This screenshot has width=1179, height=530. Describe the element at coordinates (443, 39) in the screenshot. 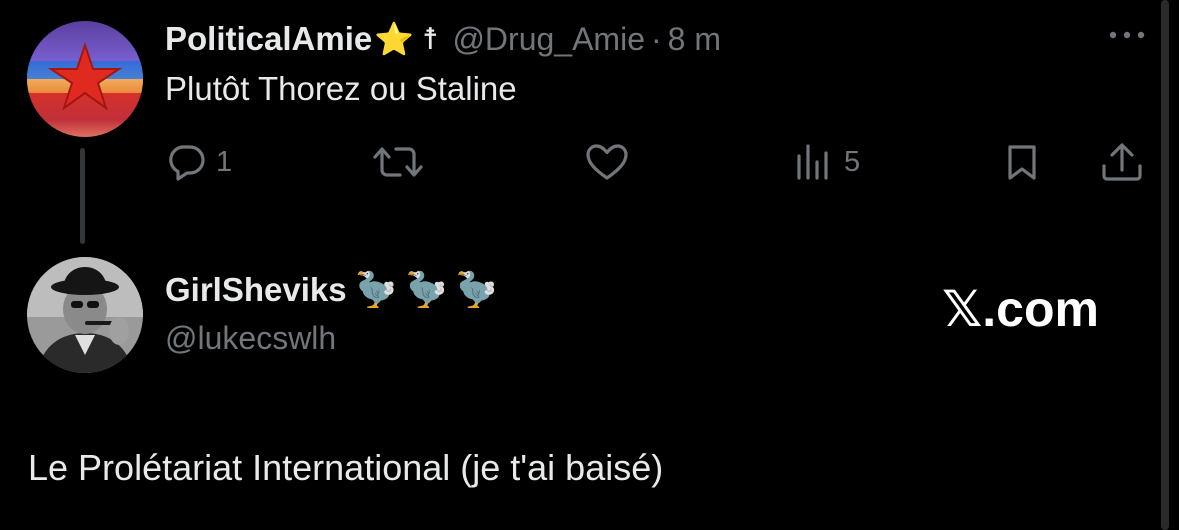

I see `tweet1-header: PoliticalAmie ⭐ ☨ @Drug_Amie · 8 m` at that location.